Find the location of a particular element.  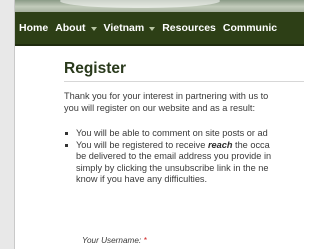

nav-vietnam-label: Vietnam is located at coordinates (124, 28).